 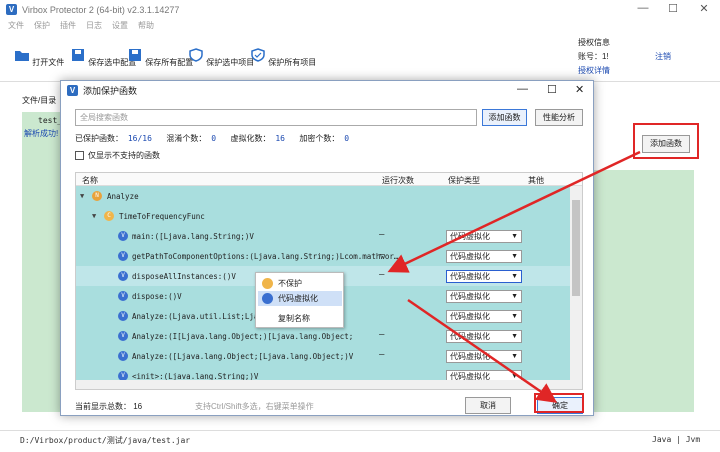 I want to click on arrow-to-ok, so click(x=482, y=350).